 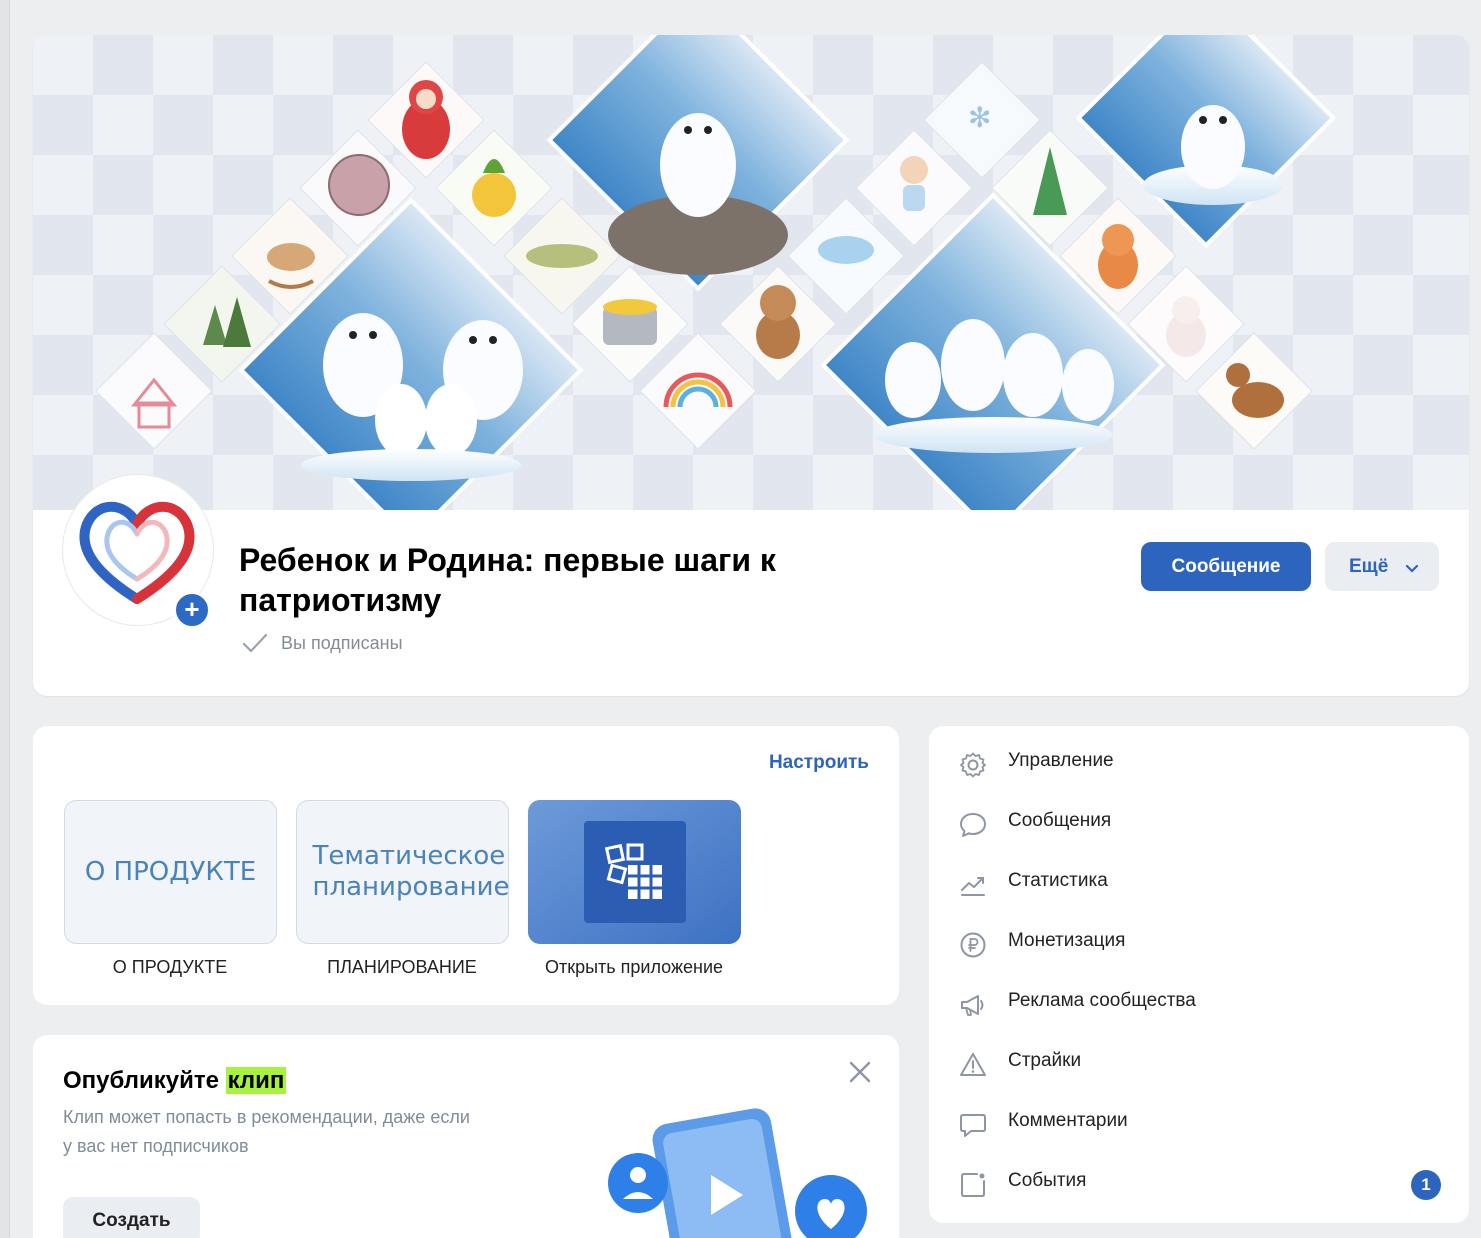 I want to click on app-tile-about: О ПРОДУКТЕ, so click(x=170, y=872).